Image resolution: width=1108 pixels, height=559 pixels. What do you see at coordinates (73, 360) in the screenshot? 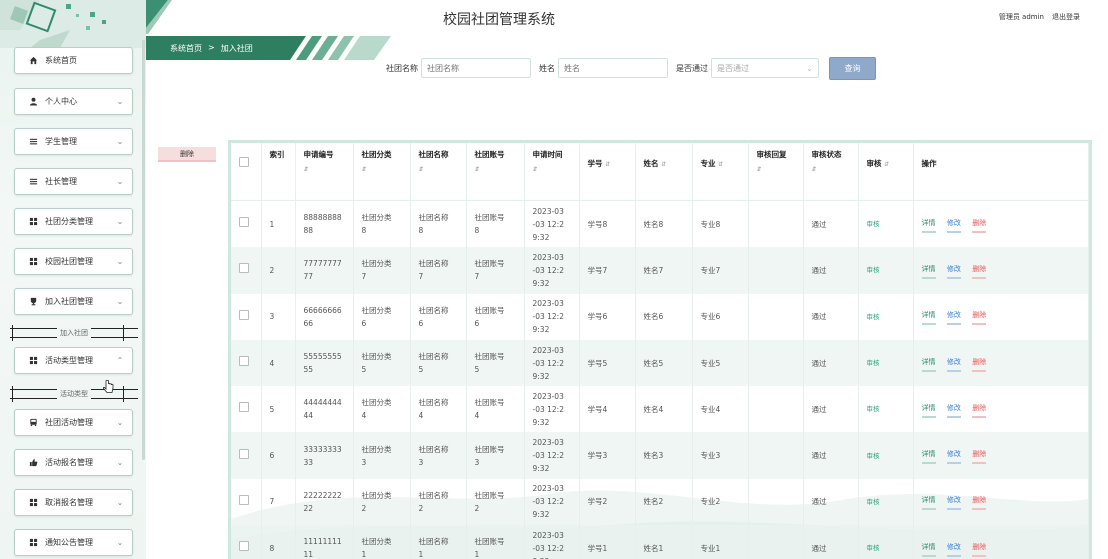
I see `sidebar-item-activity-type: 活动类型管理 ⌃` at bounding box center [73, 360].